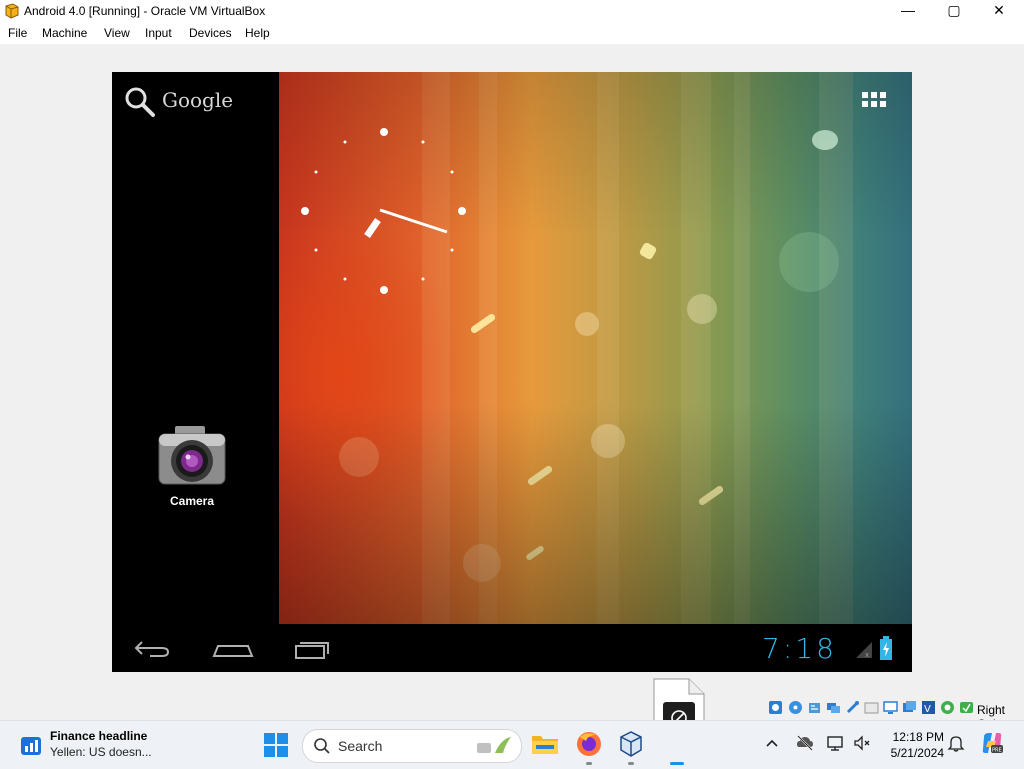 The image size is (1024, 769). What do you see at coordinates (494, 745) in the screenshot?
I see `search-highlight-icon` at bounding box center [494, 745].